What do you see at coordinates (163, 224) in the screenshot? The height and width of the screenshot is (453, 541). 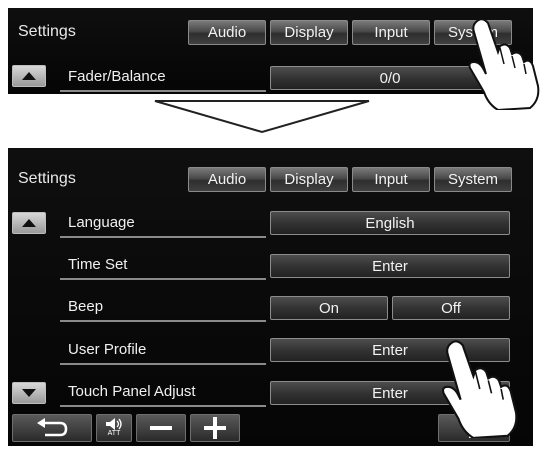 I see `settings-row-language-label: Language` at bounding box center [163, 224].